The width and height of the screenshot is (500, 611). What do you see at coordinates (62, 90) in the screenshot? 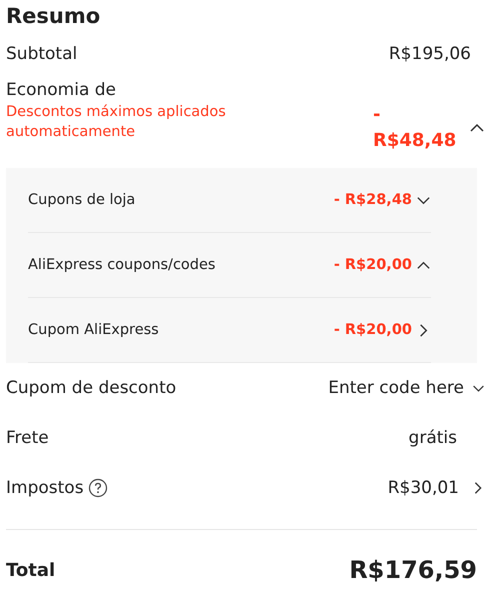
I see `savings-label: Economia de` at bounding box center [62, 90].